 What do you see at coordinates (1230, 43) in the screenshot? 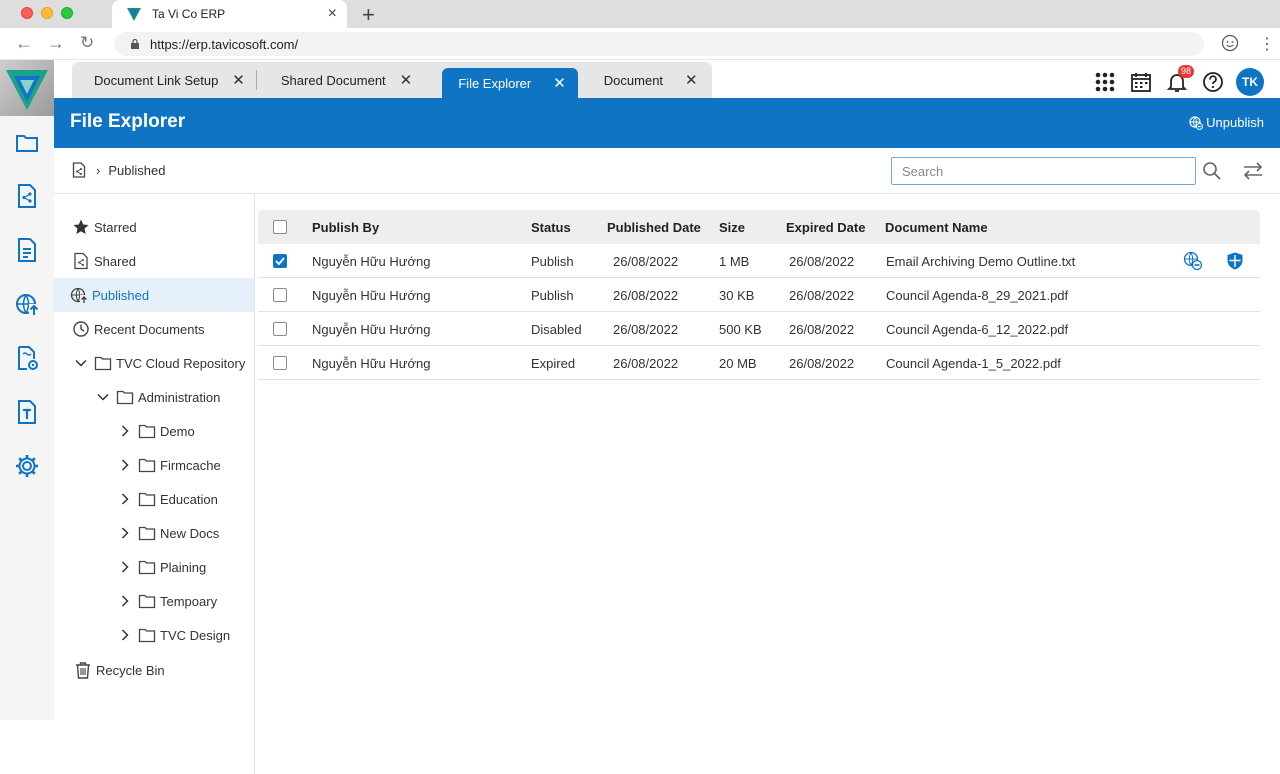
I see `profile-icon` at bounding box center [1230, 43].